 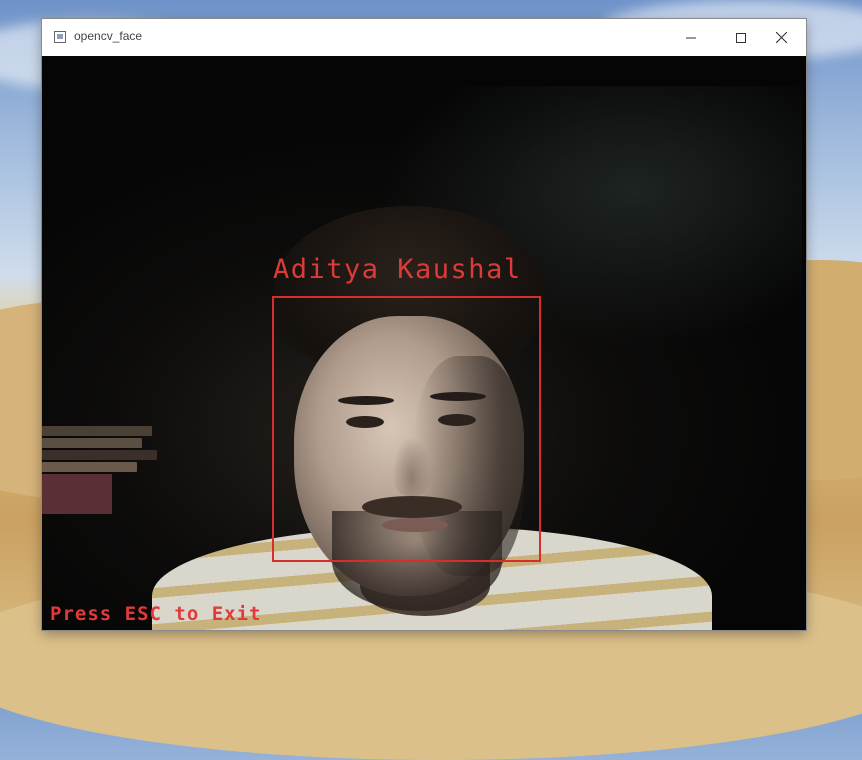 I want to click on minimize-icon, so click(x=691, y=37).